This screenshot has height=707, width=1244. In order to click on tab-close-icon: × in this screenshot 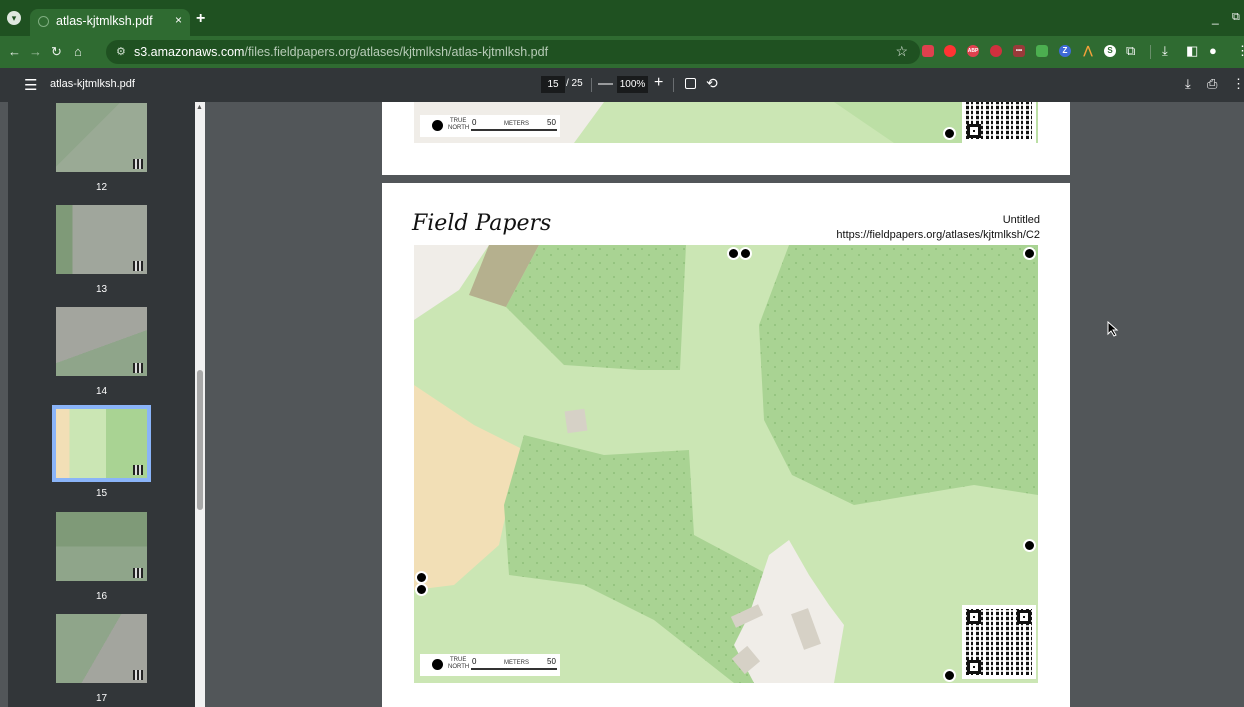, I will do `click(178, 20)`.